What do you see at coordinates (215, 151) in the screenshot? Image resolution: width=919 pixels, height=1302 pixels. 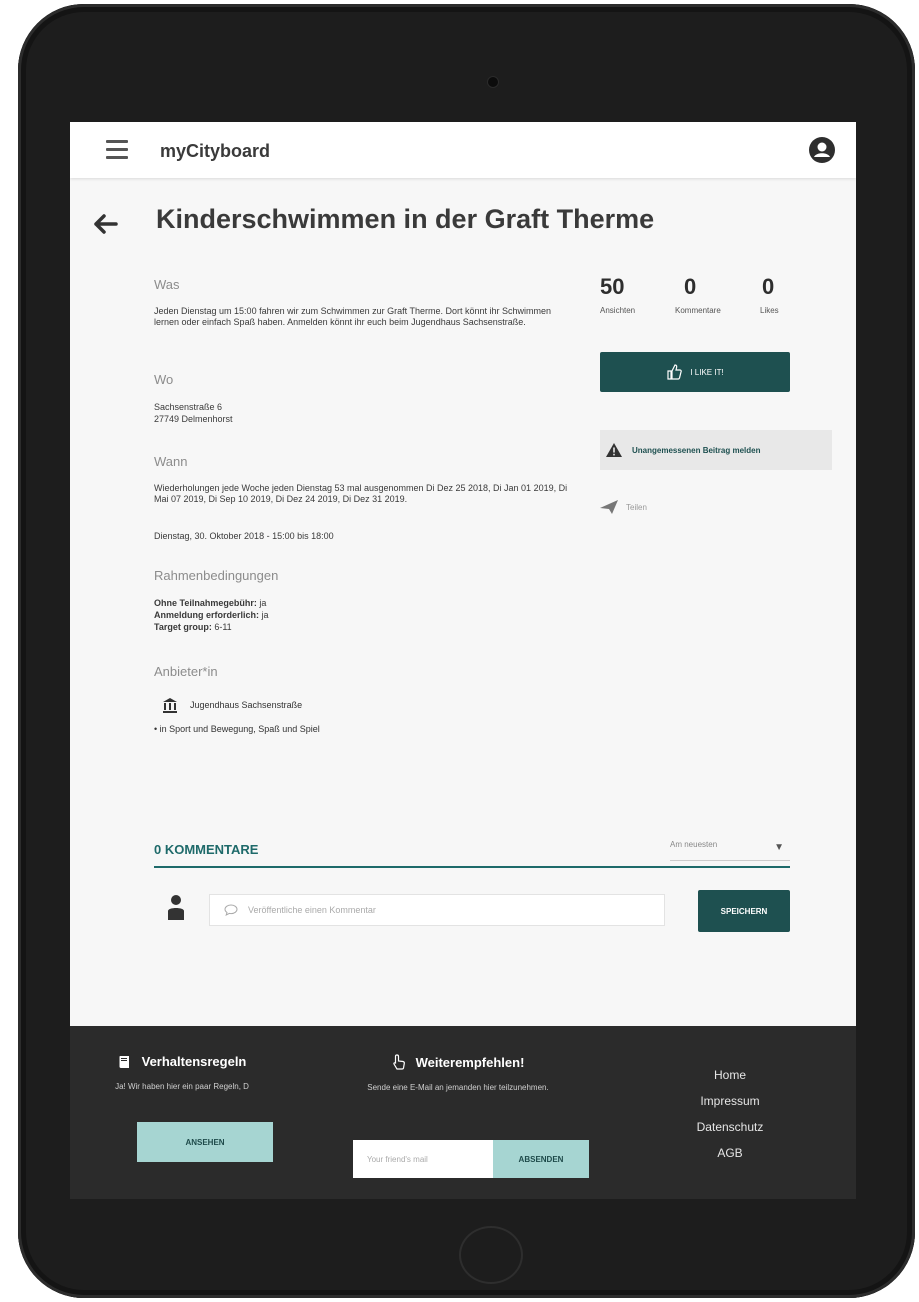 I see `brand-logo: myCityboard` at bounding box center [215, 151].